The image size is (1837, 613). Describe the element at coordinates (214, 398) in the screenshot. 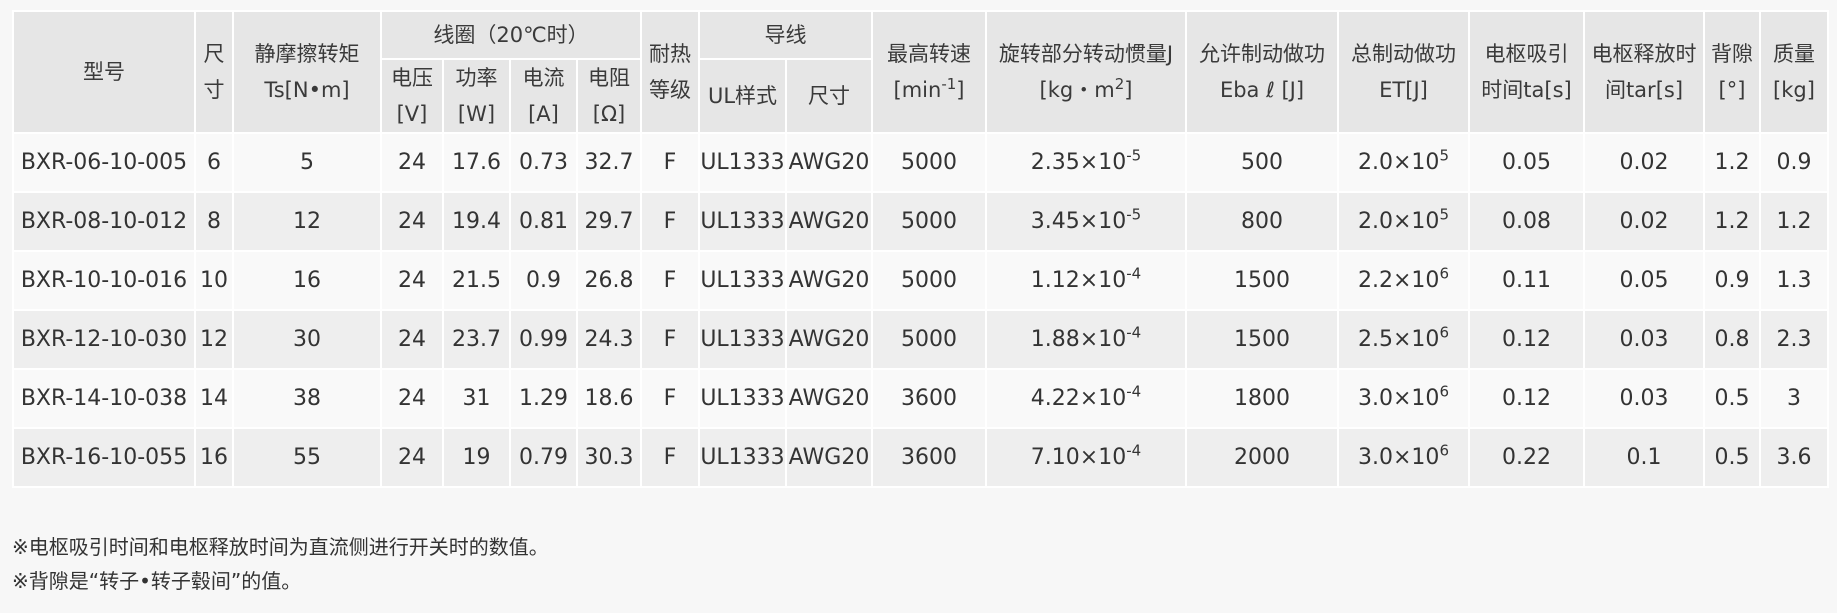

I see `cell-size: 14` at that location.